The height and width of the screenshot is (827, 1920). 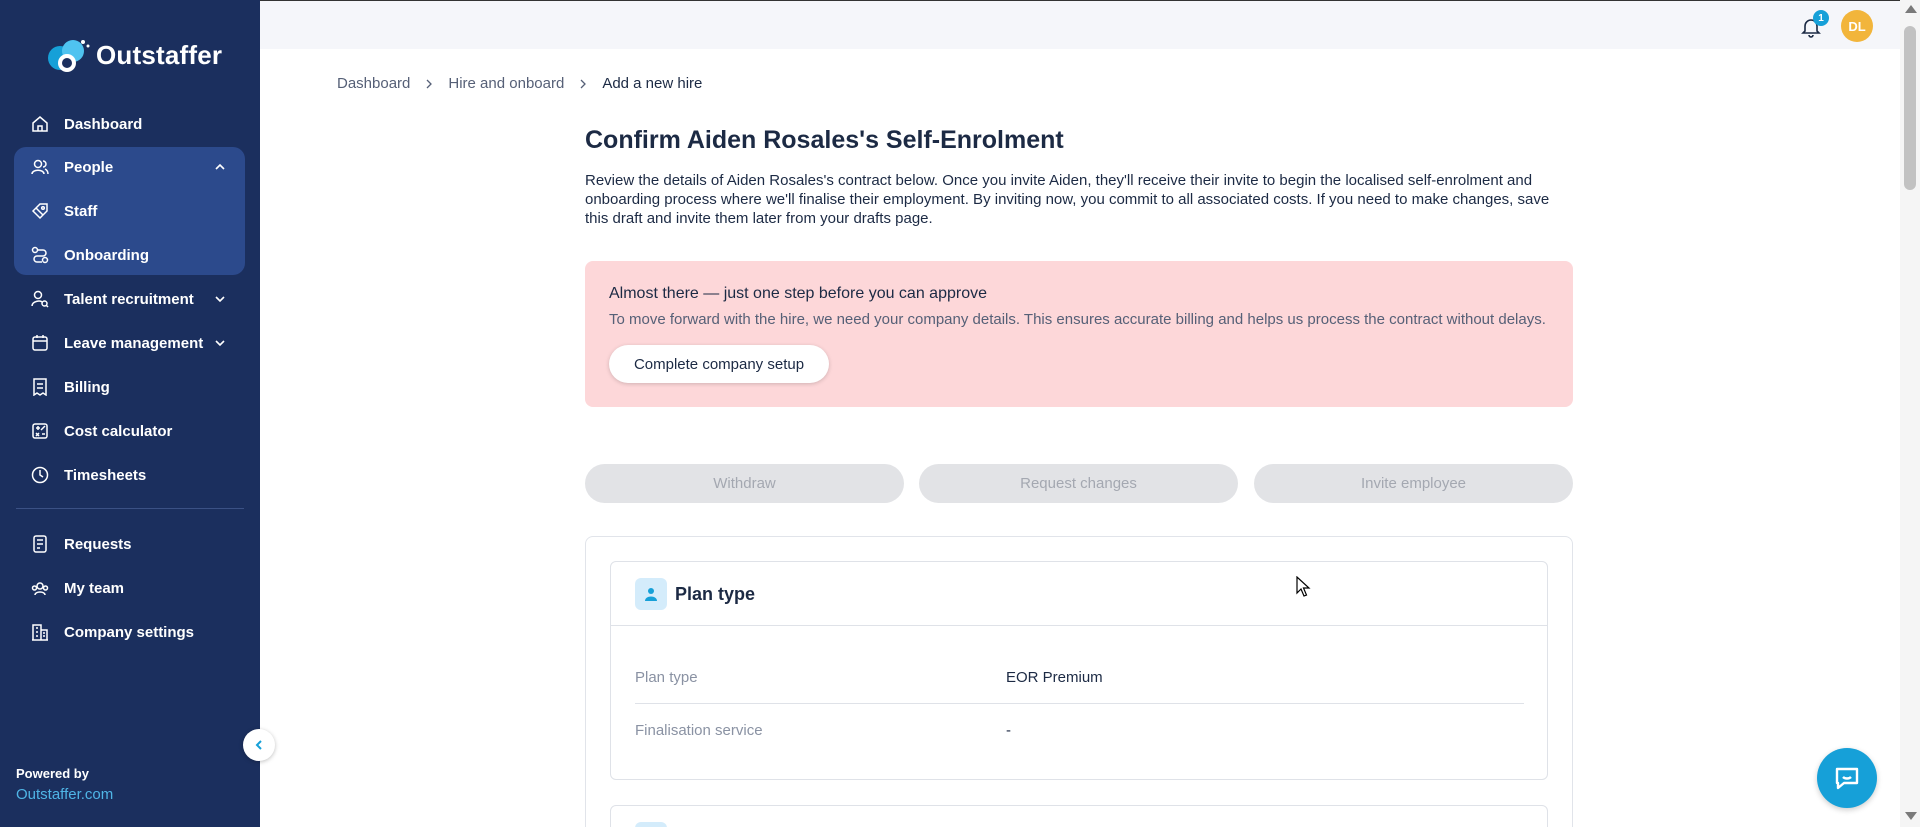 What do you see at coordinates (1078, 483) in the screenshot?
I see `request-changes-button: Request changes` at bounding box center [1078, 483].